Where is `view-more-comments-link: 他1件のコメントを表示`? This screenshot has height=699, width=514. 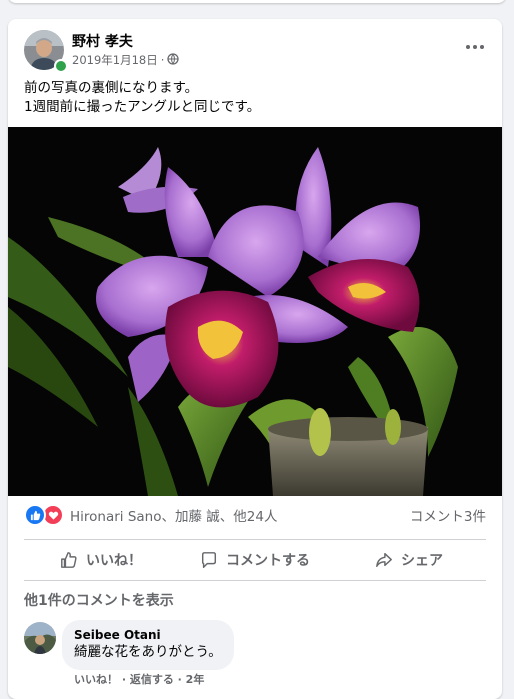
view-more-comments-link: 他1件のコメントを表示 is located at coordinates (99, 600).